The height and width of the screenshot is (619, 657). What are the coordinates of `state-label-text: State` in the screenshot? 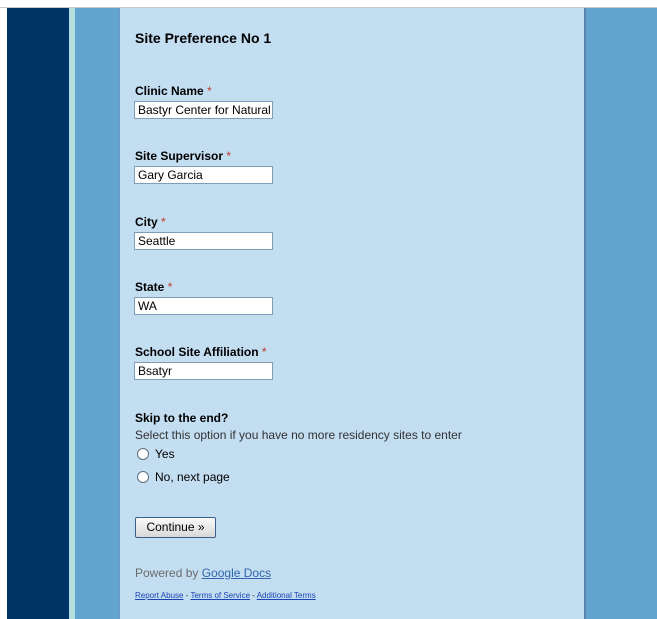 It's located at (150, 287).